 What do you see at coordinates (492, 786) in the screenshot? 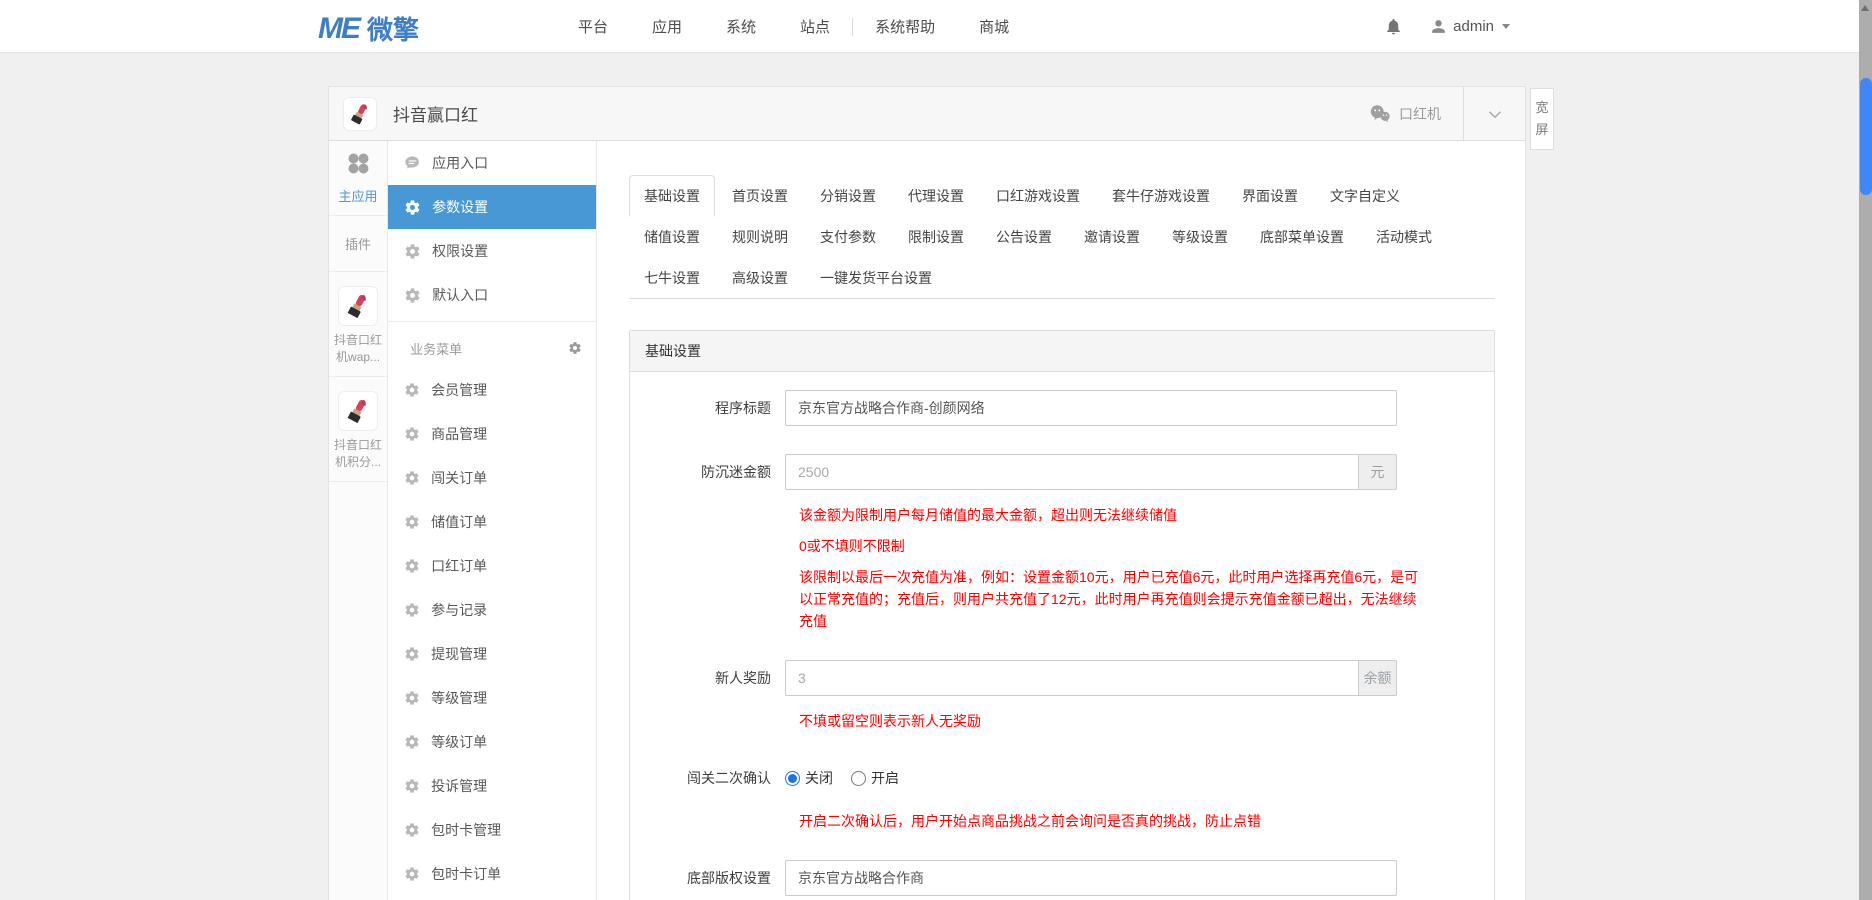
I see `menu-item-complaint-management: 投诉管理` at bounding box center [492, 786].